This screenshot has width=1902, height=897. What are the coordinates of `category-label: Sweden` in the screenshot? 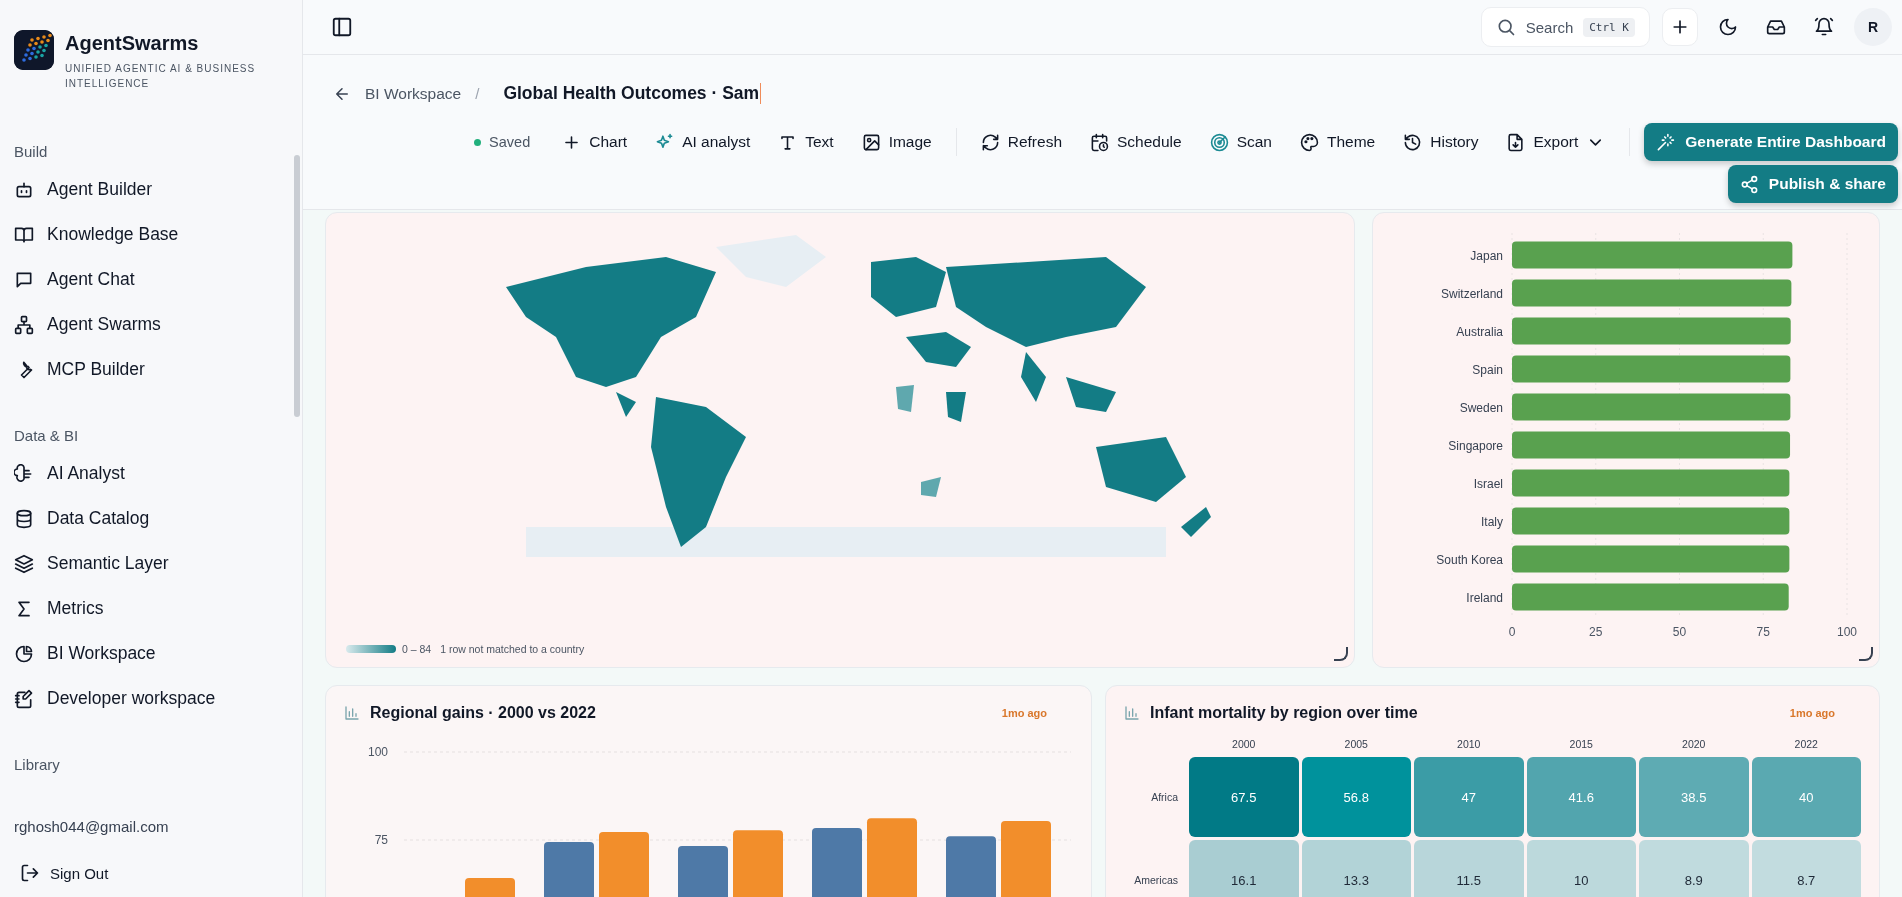 It's located at (1481, 408).